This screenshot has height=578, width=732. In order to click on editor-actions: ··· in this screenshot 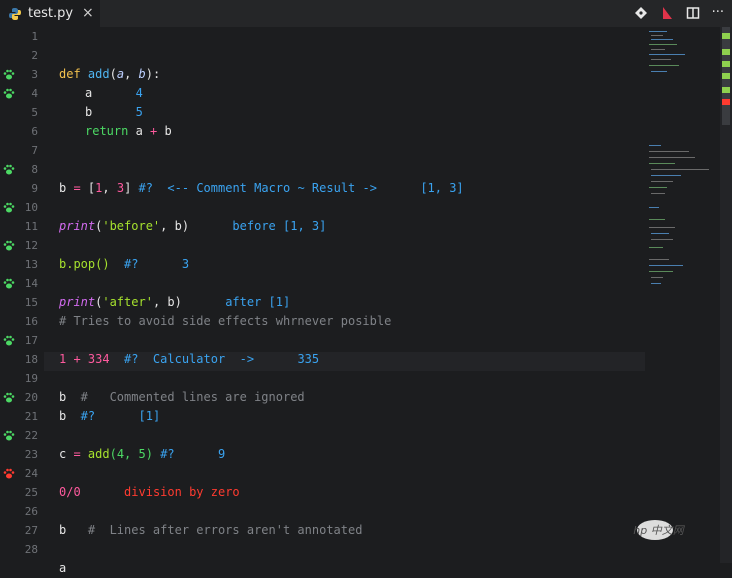, I will do `click(679, 12)`.